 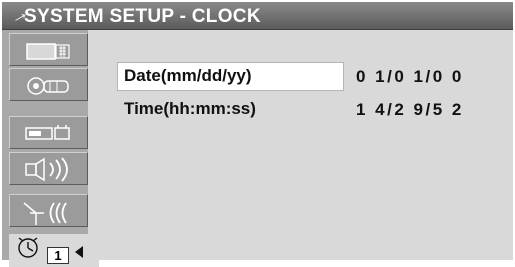 I want to click on display-setup-icon, so click(x=48, y=51).